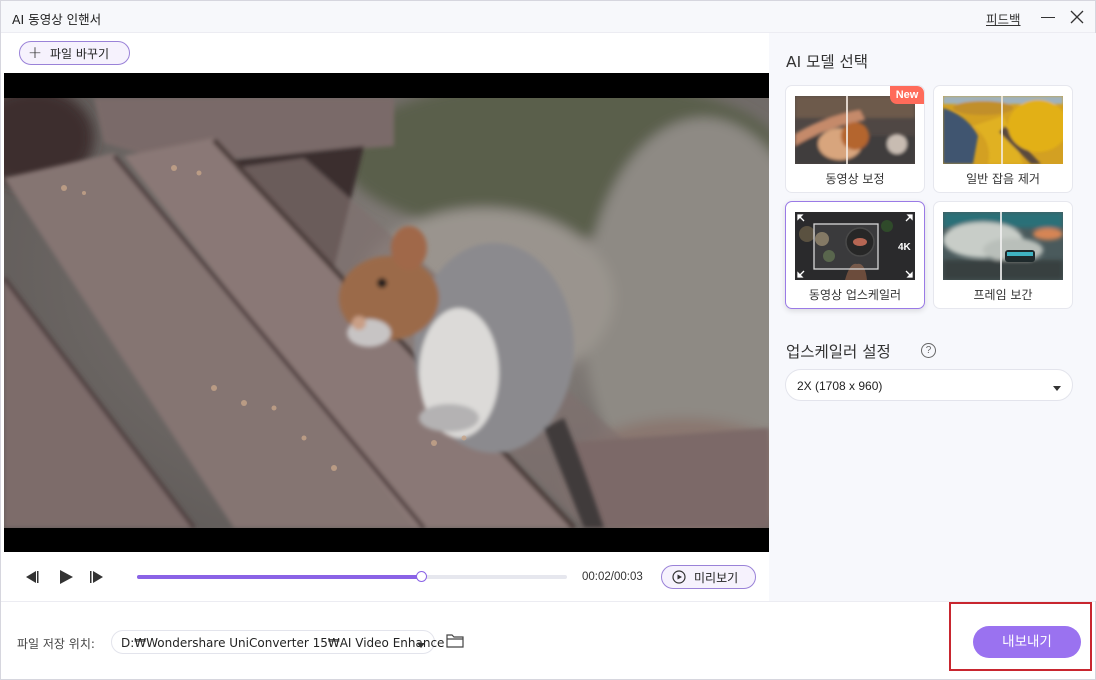 The height and width of the screenshot is (680, 1096). Describe the element at coordinates (838, 352) in the screenshot. I see `upscaler-settings-title: 업스케일러 설정` at that location.